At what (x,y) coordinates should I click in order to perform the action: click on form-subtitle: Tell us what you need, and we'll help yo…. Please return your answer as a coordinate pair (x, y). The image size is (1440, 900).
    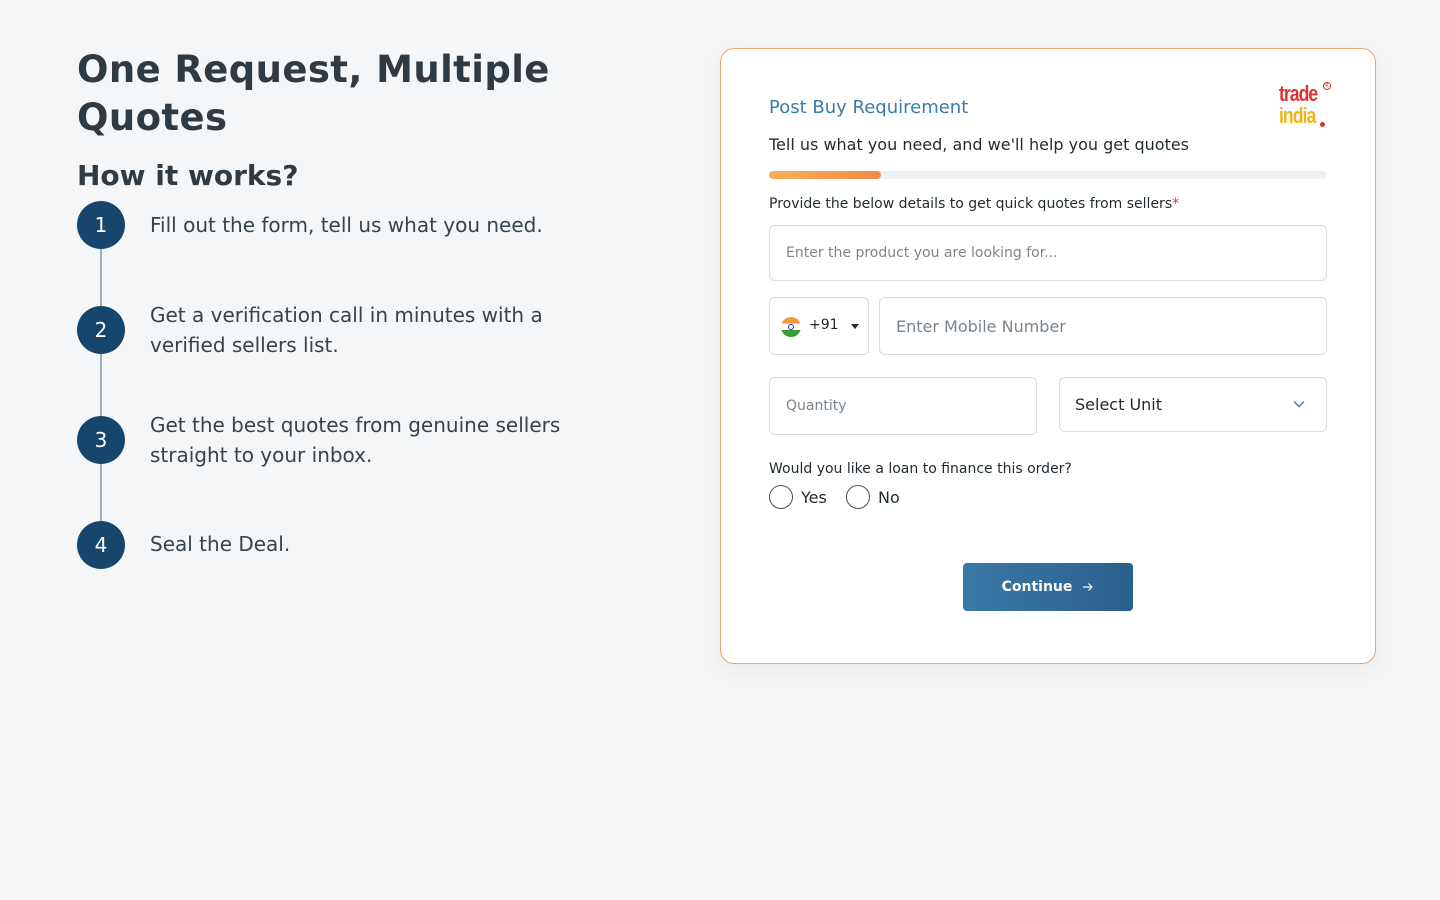
    Looking at the image, I should click on (979, 144).